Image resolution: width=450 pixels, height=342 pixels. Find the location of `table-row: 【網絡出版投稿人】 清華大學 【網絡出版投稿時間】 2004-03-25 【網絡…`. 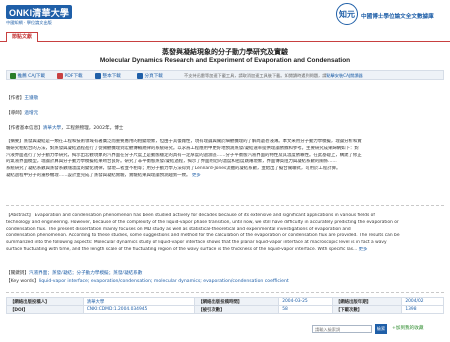

table-row: 【網絡出版投稿人】 清華大學 【網絡出版投稿時間】 2004-03-25 【網絡… is located at coordinates (225, 301).